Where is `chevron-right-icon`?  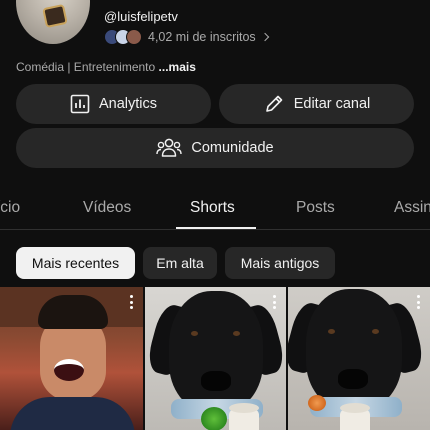 chevron-right-icon is located at coordinates (264, 37).